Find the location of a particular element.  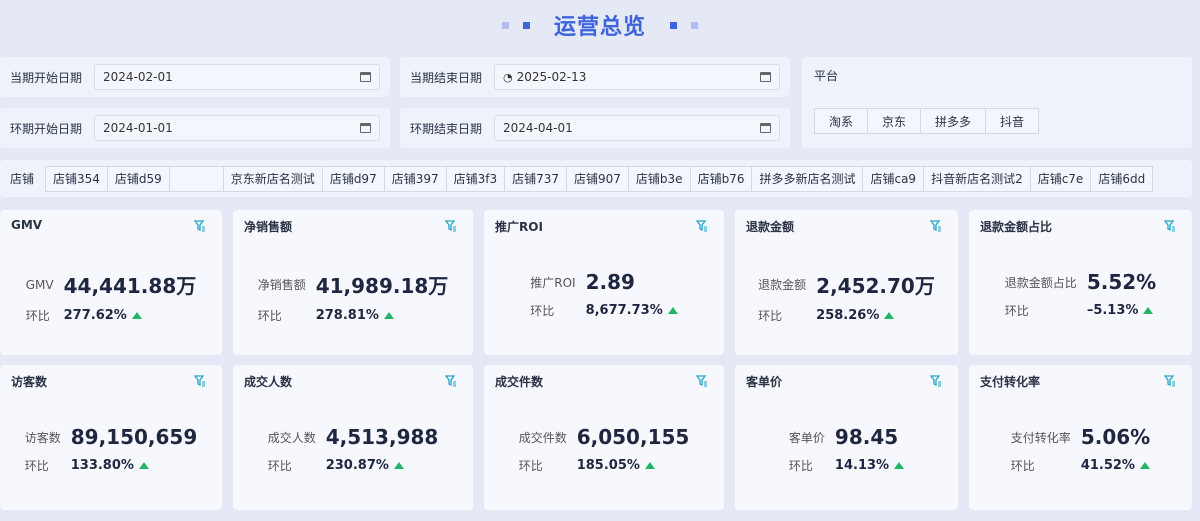

metric-value: 6,050,155 is located at coordinates (633, 437).